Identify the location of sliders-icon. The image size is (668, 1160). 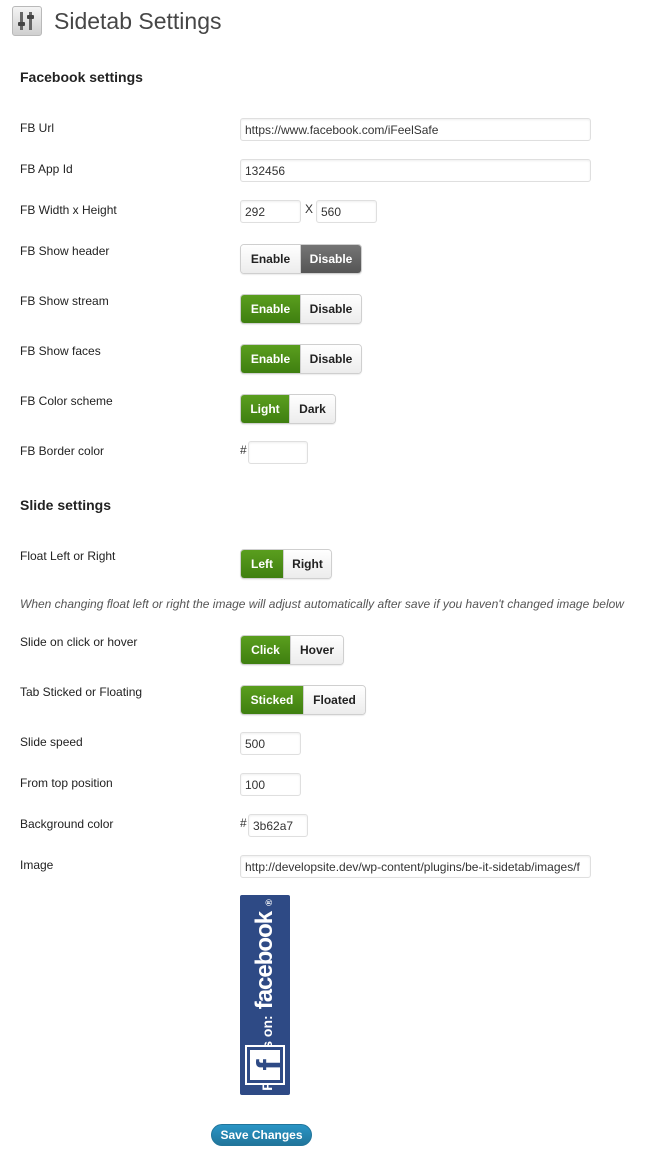
(27, 21).